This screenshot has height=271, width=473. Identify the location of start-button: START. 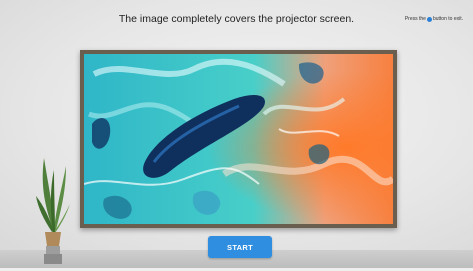
(240, 247).